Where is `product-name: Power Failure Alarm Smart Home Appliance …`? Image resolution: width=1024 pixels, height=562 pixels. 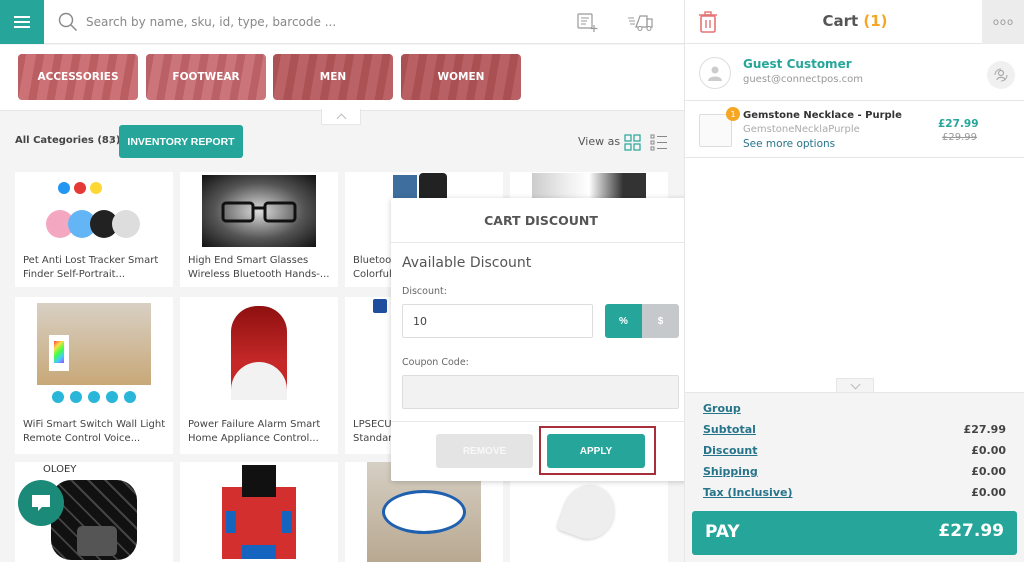
product-name: Power Failure Alarm Smart Home Appliance … is located at coordinates (254, 431).